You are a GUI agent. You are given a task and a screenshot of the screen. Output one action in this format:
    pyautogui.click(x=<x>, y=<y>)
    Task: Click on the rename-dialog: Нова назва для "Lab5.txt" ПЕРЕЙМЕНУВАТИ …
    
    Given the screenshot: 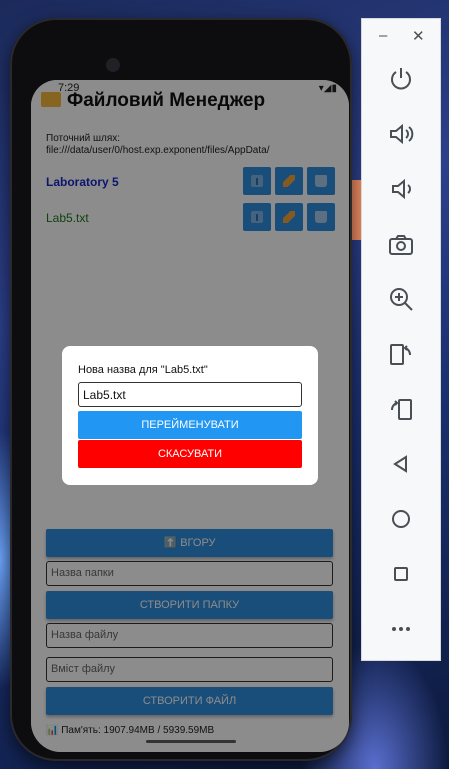 What is the action you would take?
    pyautogui.click(x=190, y=415)
    